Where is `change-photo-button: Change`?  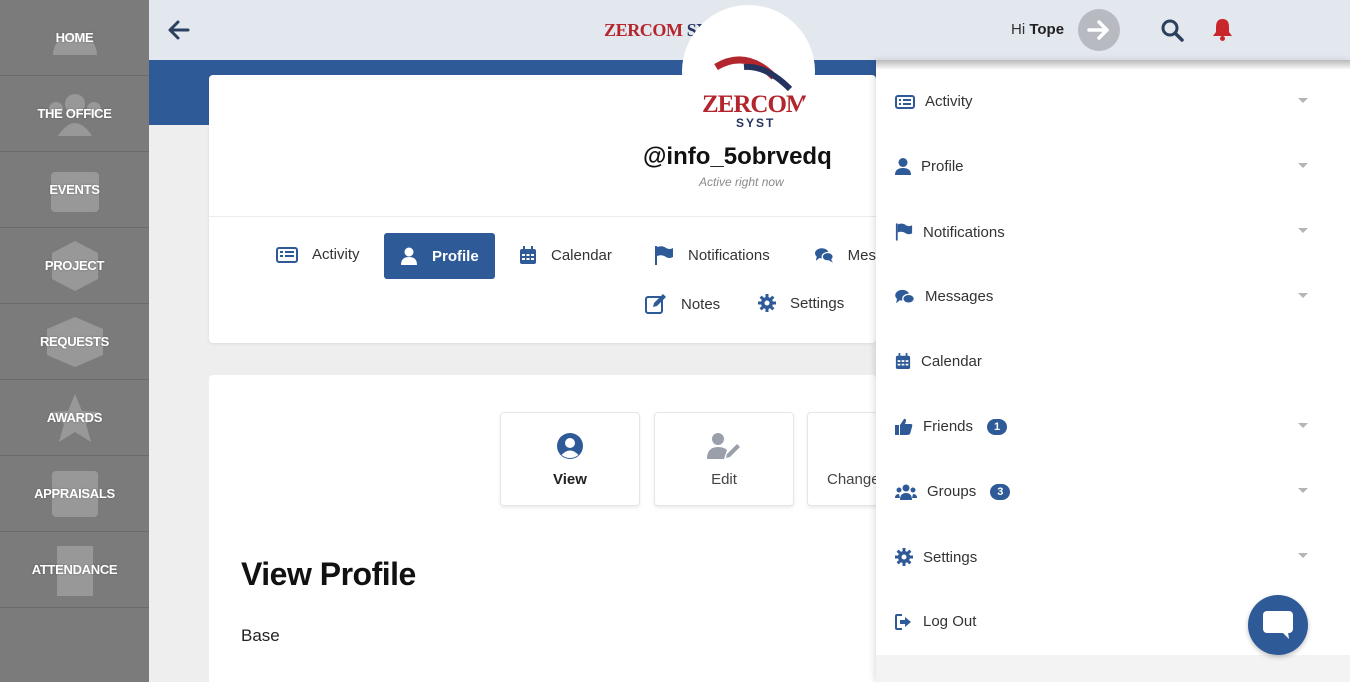
change-photo-button: Change is located at coordinates (841, 459).